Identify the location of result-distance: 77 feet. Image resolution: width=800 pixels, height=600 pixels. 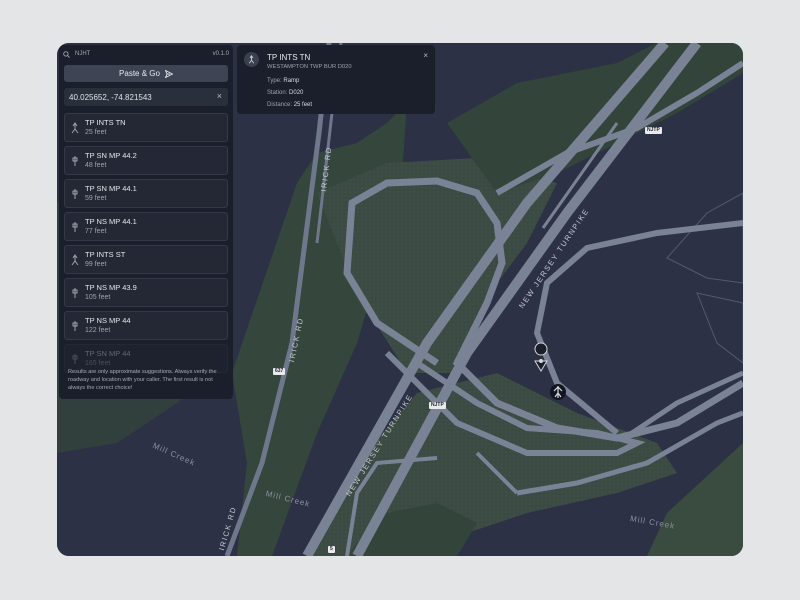
(96, 231).